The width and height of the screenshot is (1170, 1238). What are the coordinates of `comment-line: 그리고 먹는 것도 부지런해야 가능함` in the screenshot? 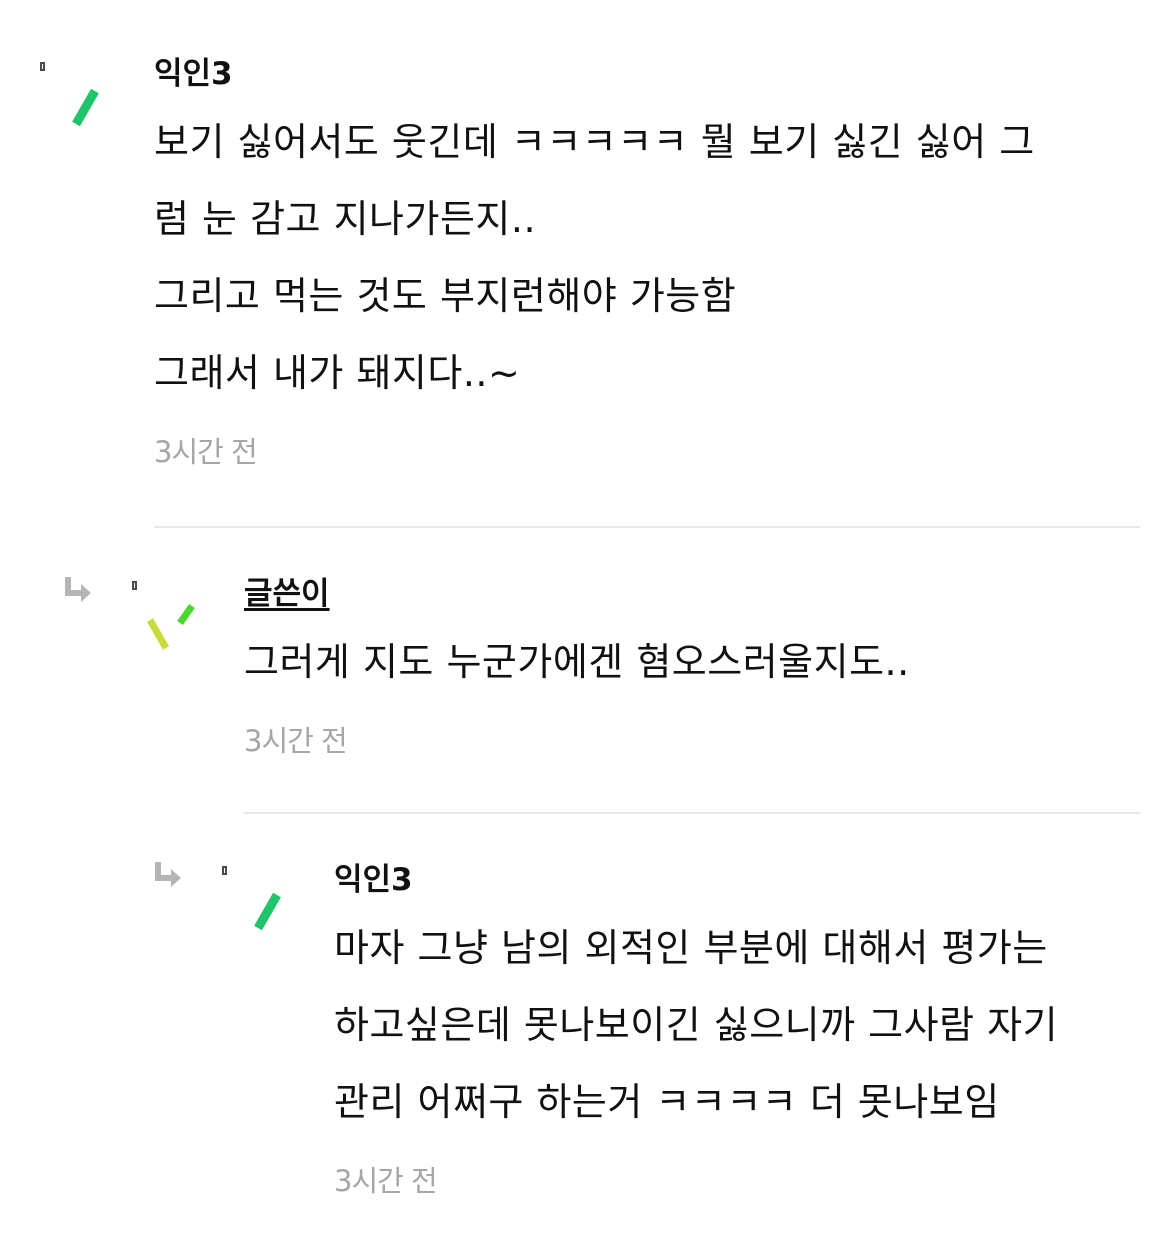 It's located at (445, 296).